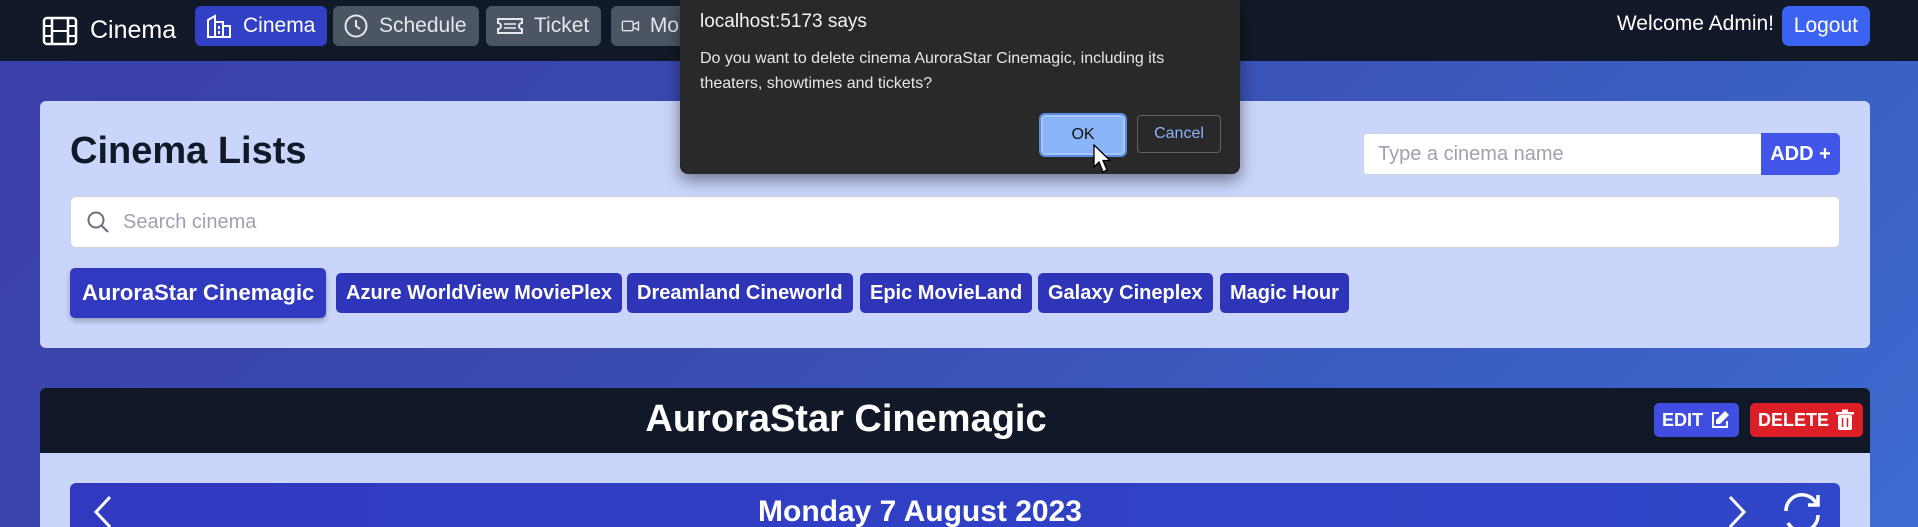 The height and width of the screenshot is (527, 1918). Describe the element at coordinates (1583, 154) in the screenshot. I see `cinema-name-input: Type a cinema name` at that location.